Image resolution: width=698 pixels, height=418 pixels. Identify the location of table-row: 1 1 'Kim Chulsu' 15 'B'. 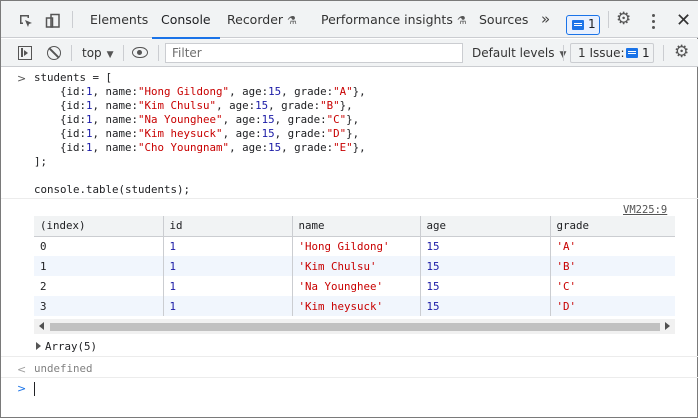
(354, 266).